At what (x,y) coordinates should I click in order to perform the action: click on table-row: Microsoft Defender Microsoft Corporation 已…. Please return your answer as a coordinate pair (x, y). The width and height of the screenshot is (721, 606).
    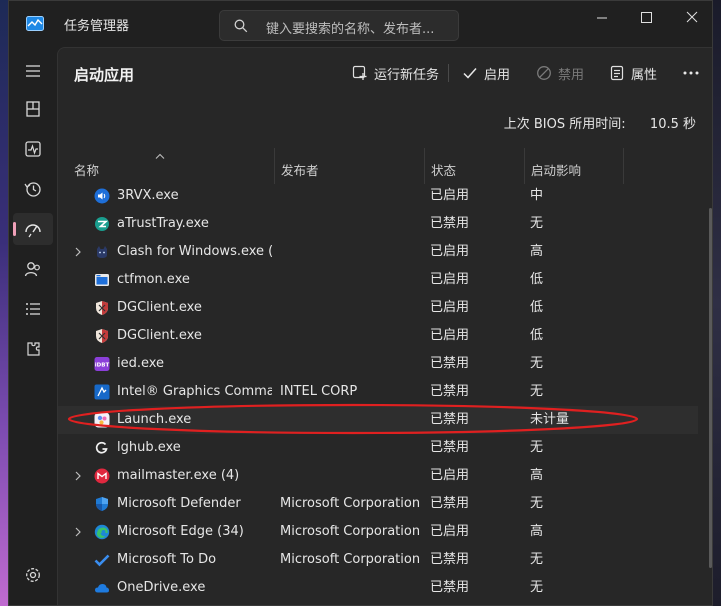
    Looking at the image, I should click on (378, 504).